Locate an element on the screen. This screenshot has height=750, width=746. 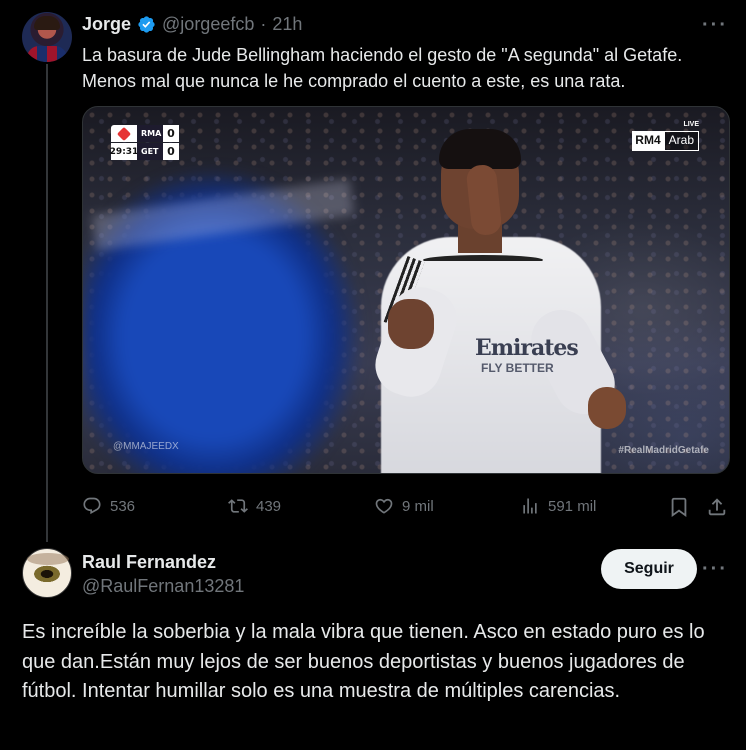
repost-button: 439 is located at coordinates (254, 506).